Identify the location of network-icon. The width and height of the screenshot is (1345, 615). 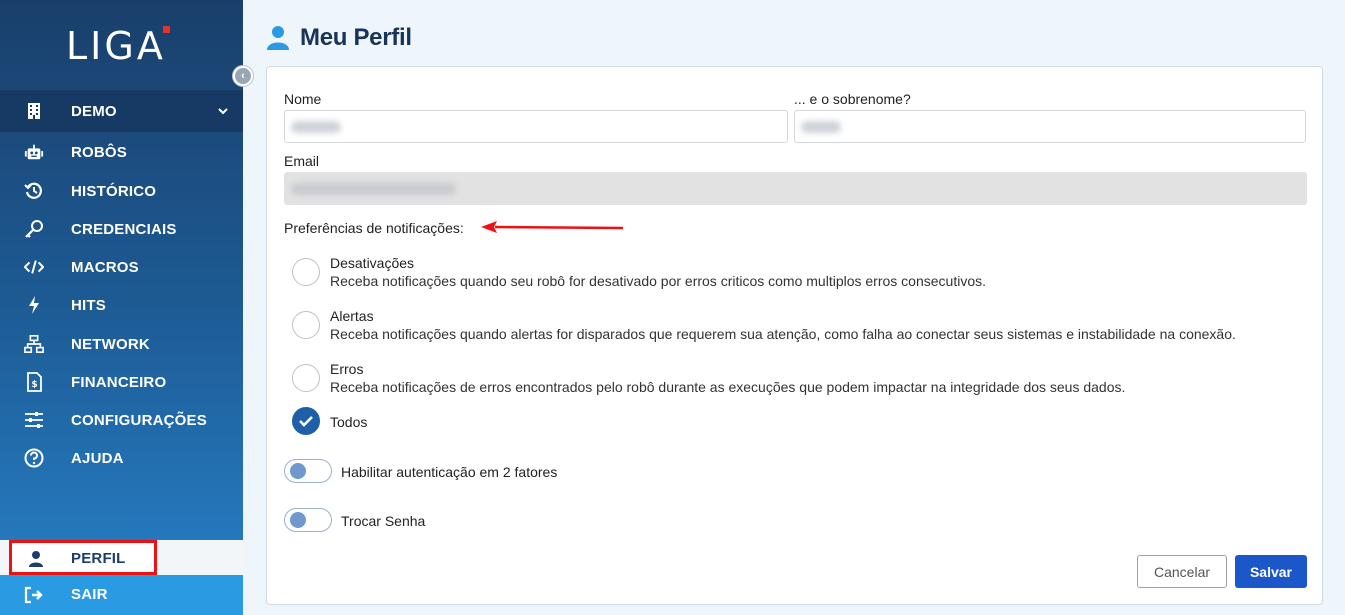
(34, 344).